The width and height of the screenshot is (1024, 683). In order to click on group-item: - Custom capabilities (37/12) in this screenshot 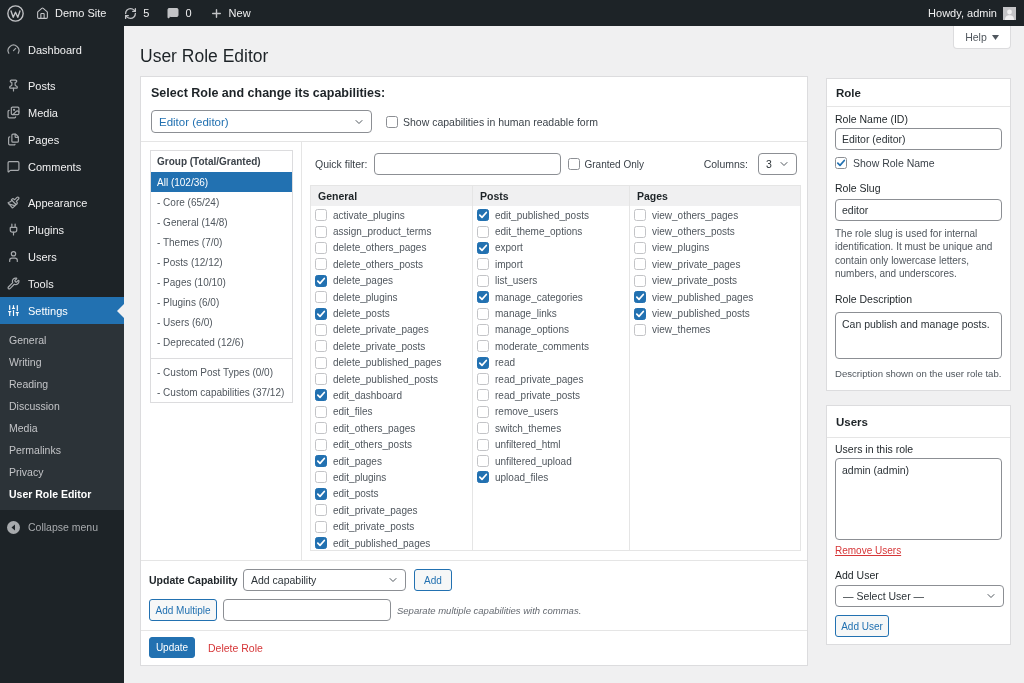, I will do `click(221, 392)`.